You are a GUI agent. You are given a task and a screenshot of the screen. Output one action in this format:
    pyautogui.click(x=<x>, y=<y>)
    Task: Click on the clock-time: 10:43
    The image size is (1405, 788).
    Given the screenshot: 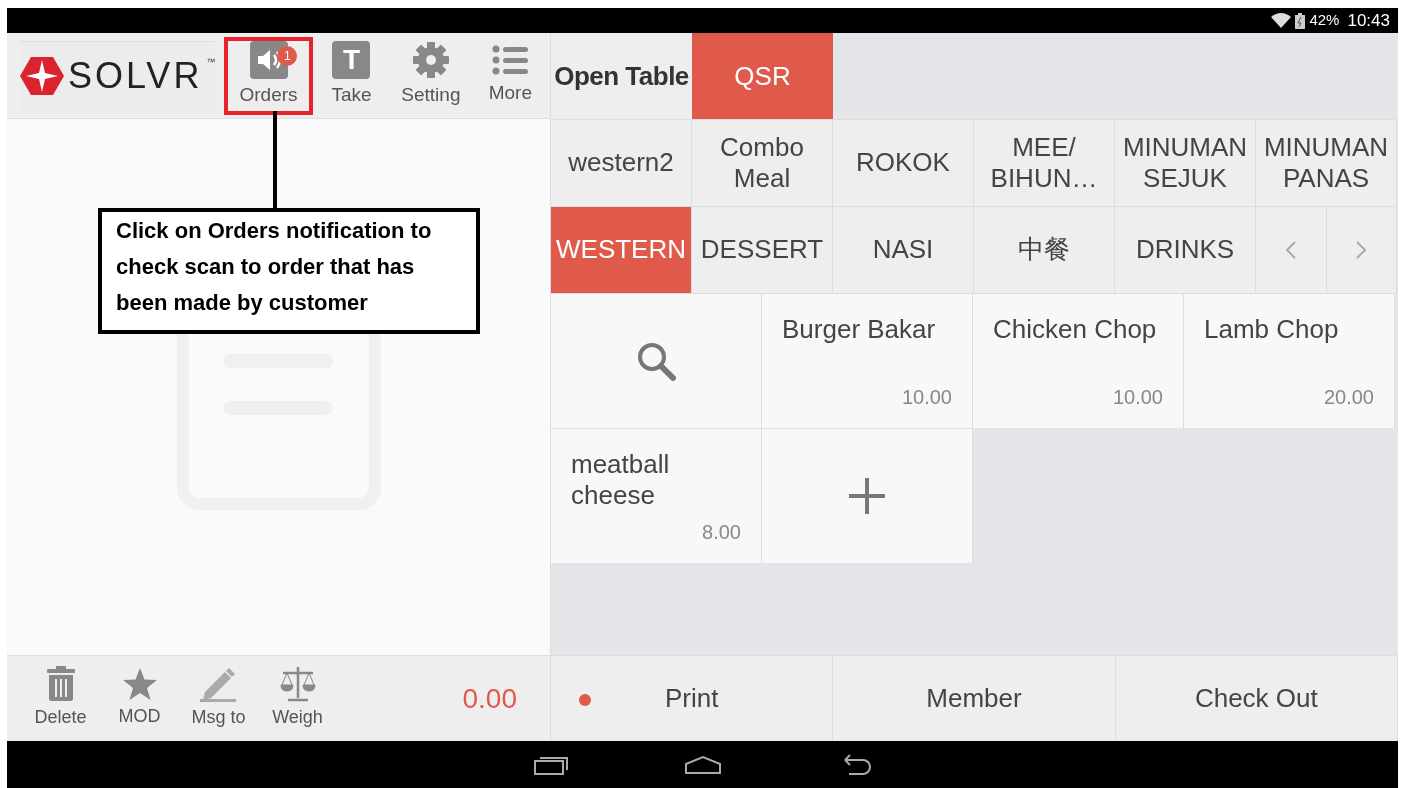 What is the action you would take?
    pyautogui.click(x=1368, y=20)
    